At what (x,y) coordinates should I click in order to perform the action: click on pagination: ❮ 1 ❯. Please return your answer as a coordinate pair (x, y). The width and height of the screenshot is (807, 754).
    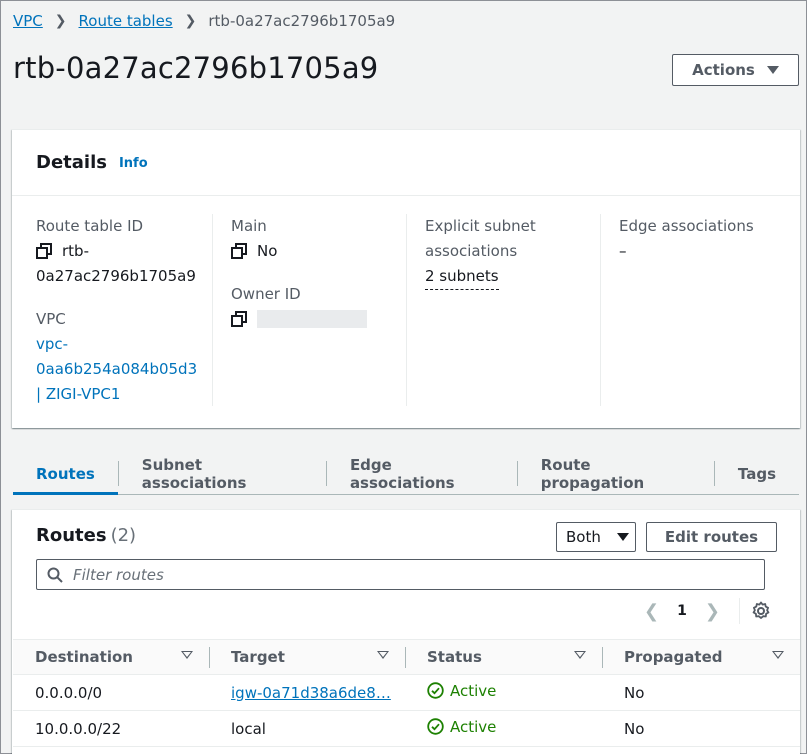
    Looking at the image, I should click on (682, 611).